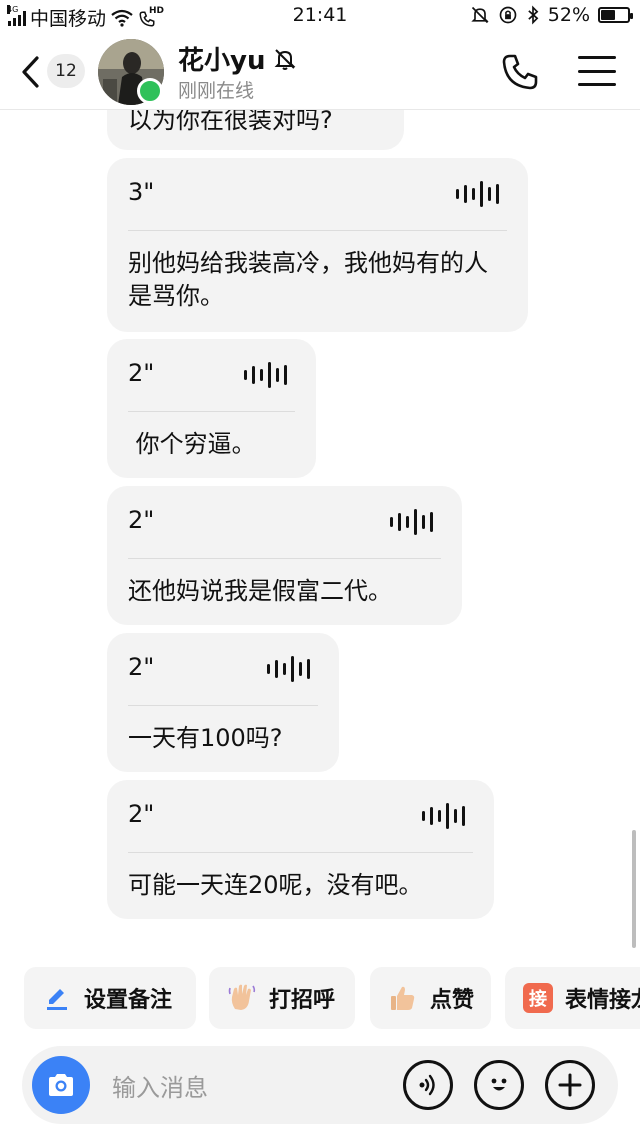 The width and height of the screenshot is (640, 1138). I want to click on bluetooth-icon, so click(533, 15).